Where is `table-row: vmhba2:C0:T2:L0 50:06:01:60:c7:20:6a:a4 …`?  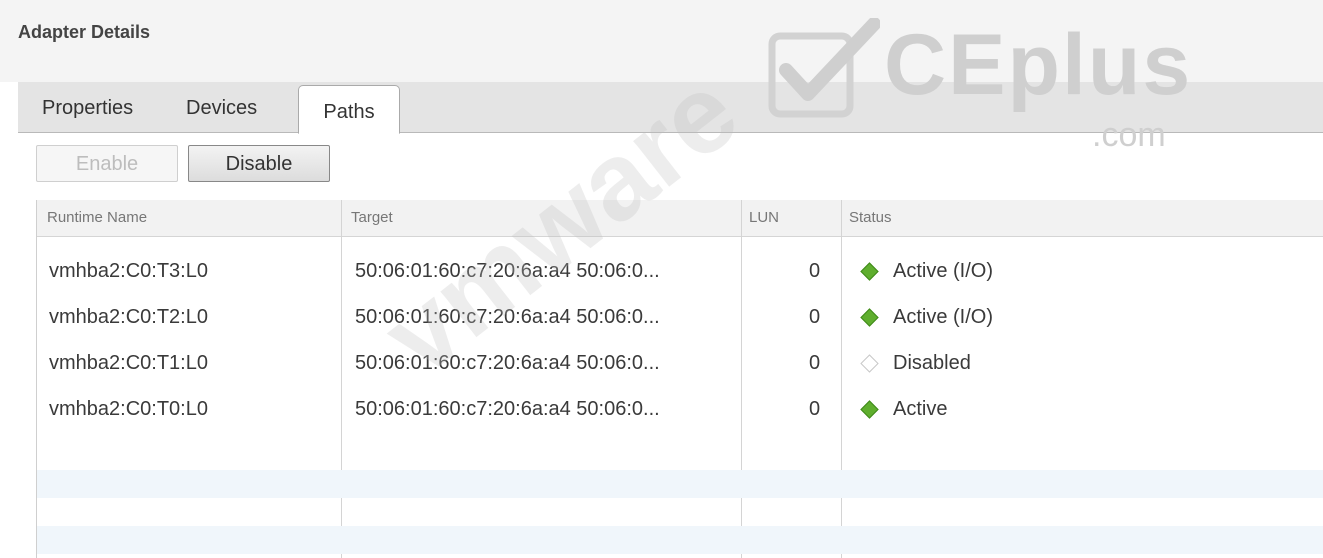
table-row: vmhba2:C0:T2:L0 50:06:01:60:c7:20:6a:a4 … is located at coordinates (680, 317).